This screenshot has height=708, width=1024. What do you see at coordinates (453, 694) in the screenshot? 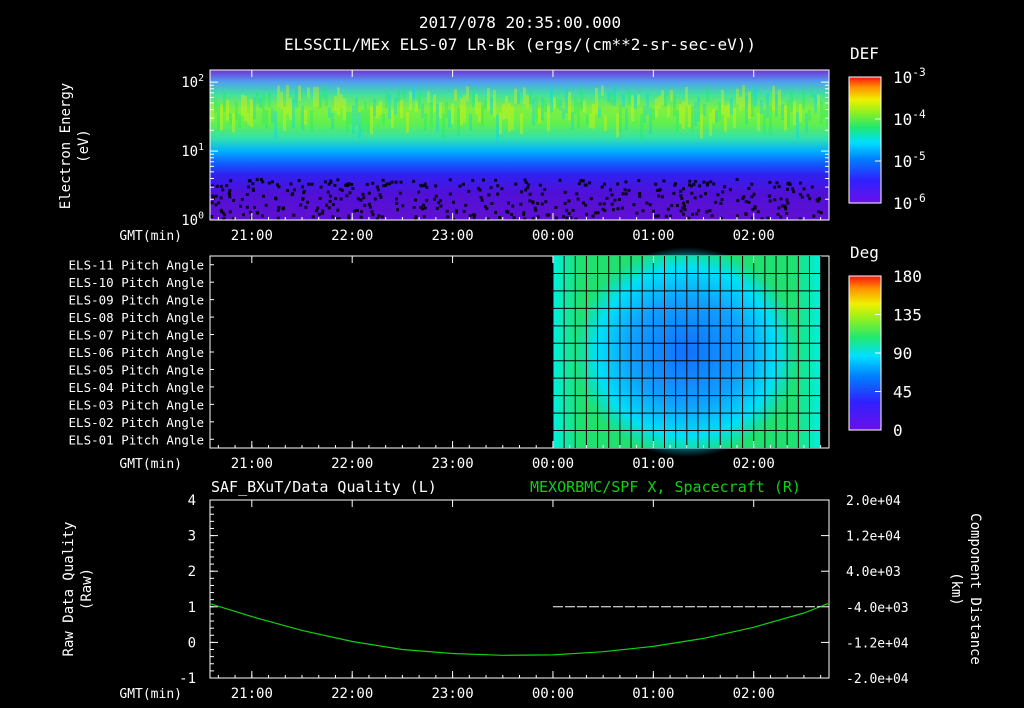
I see `time-tick-label: 23:00` at bounding box center [453, 694].